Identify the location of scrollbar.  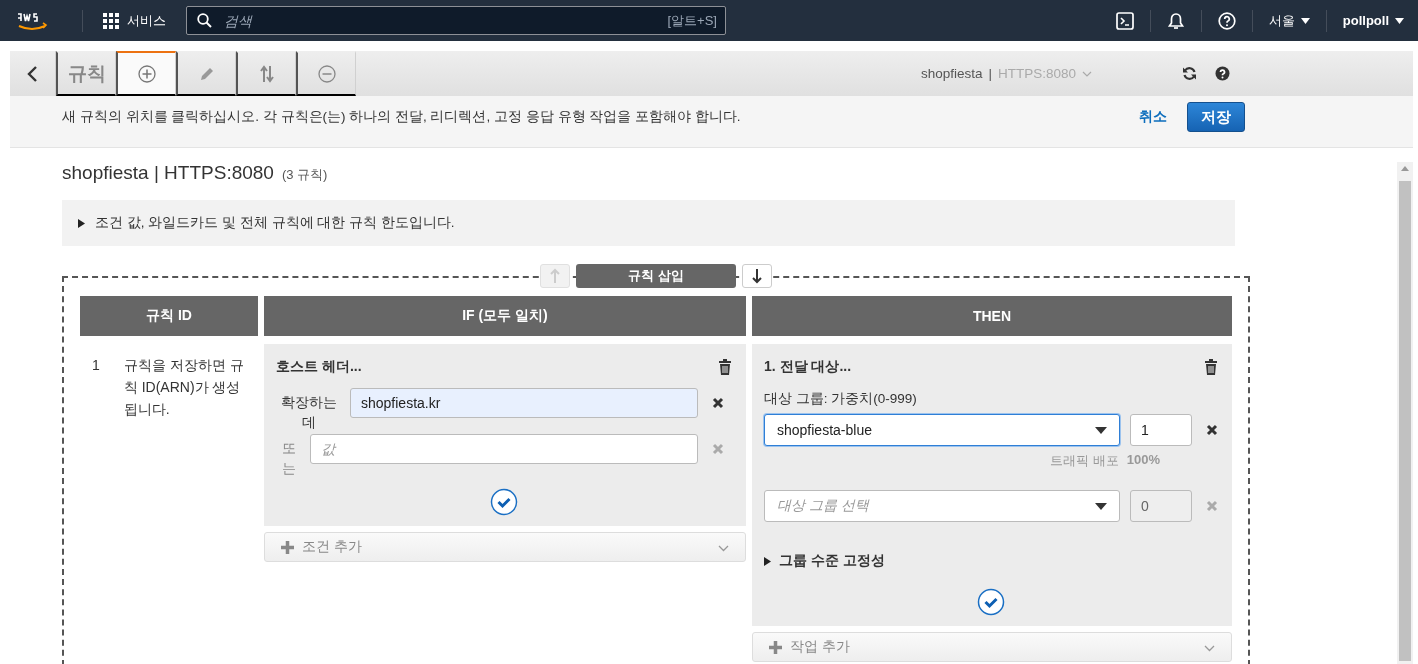
(1405, 413).